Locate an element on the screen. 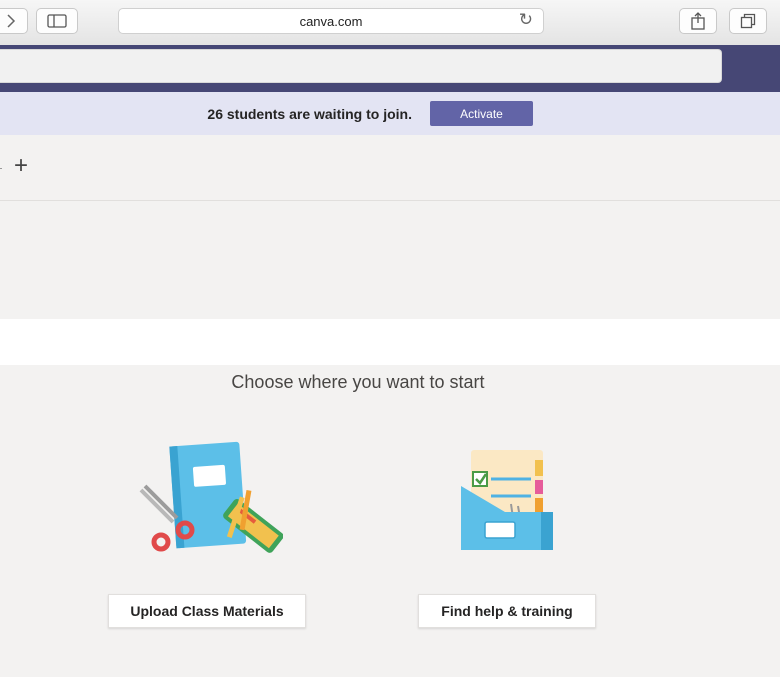  share-button is located at coordinates (698, 21).